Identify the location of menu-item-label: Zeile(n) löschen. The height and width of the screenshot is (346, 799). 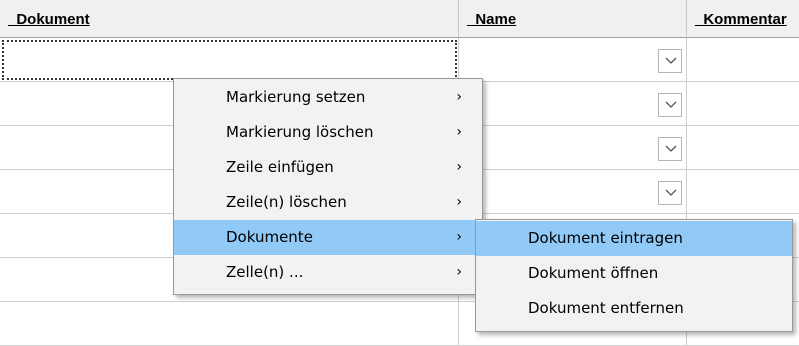
(286, 202).